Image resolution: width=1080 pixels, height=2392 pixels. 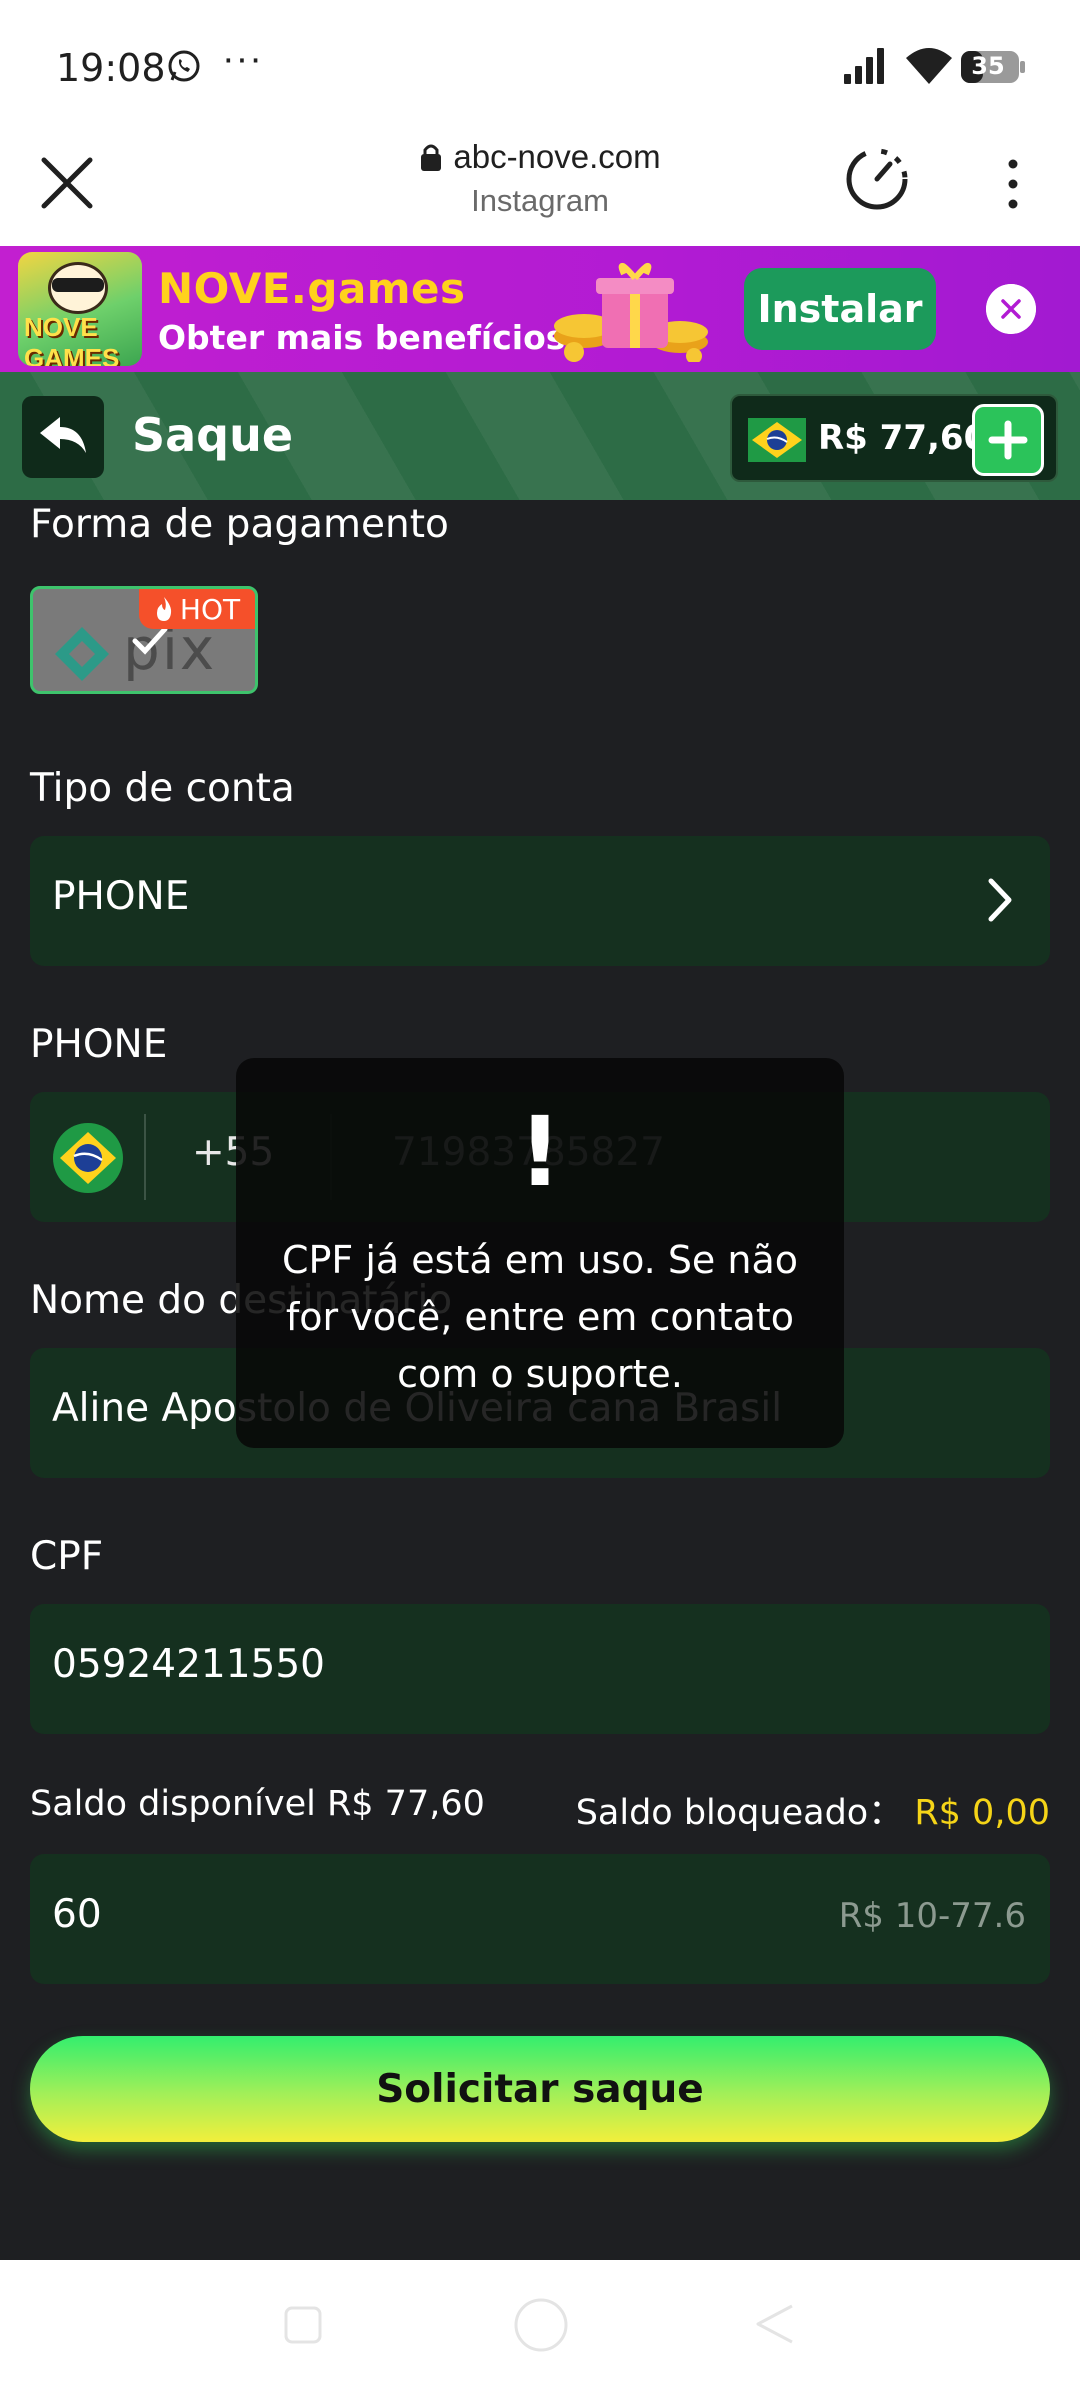 I want to click on cpf-input: 05924211550, so click(x=540, y=1669).